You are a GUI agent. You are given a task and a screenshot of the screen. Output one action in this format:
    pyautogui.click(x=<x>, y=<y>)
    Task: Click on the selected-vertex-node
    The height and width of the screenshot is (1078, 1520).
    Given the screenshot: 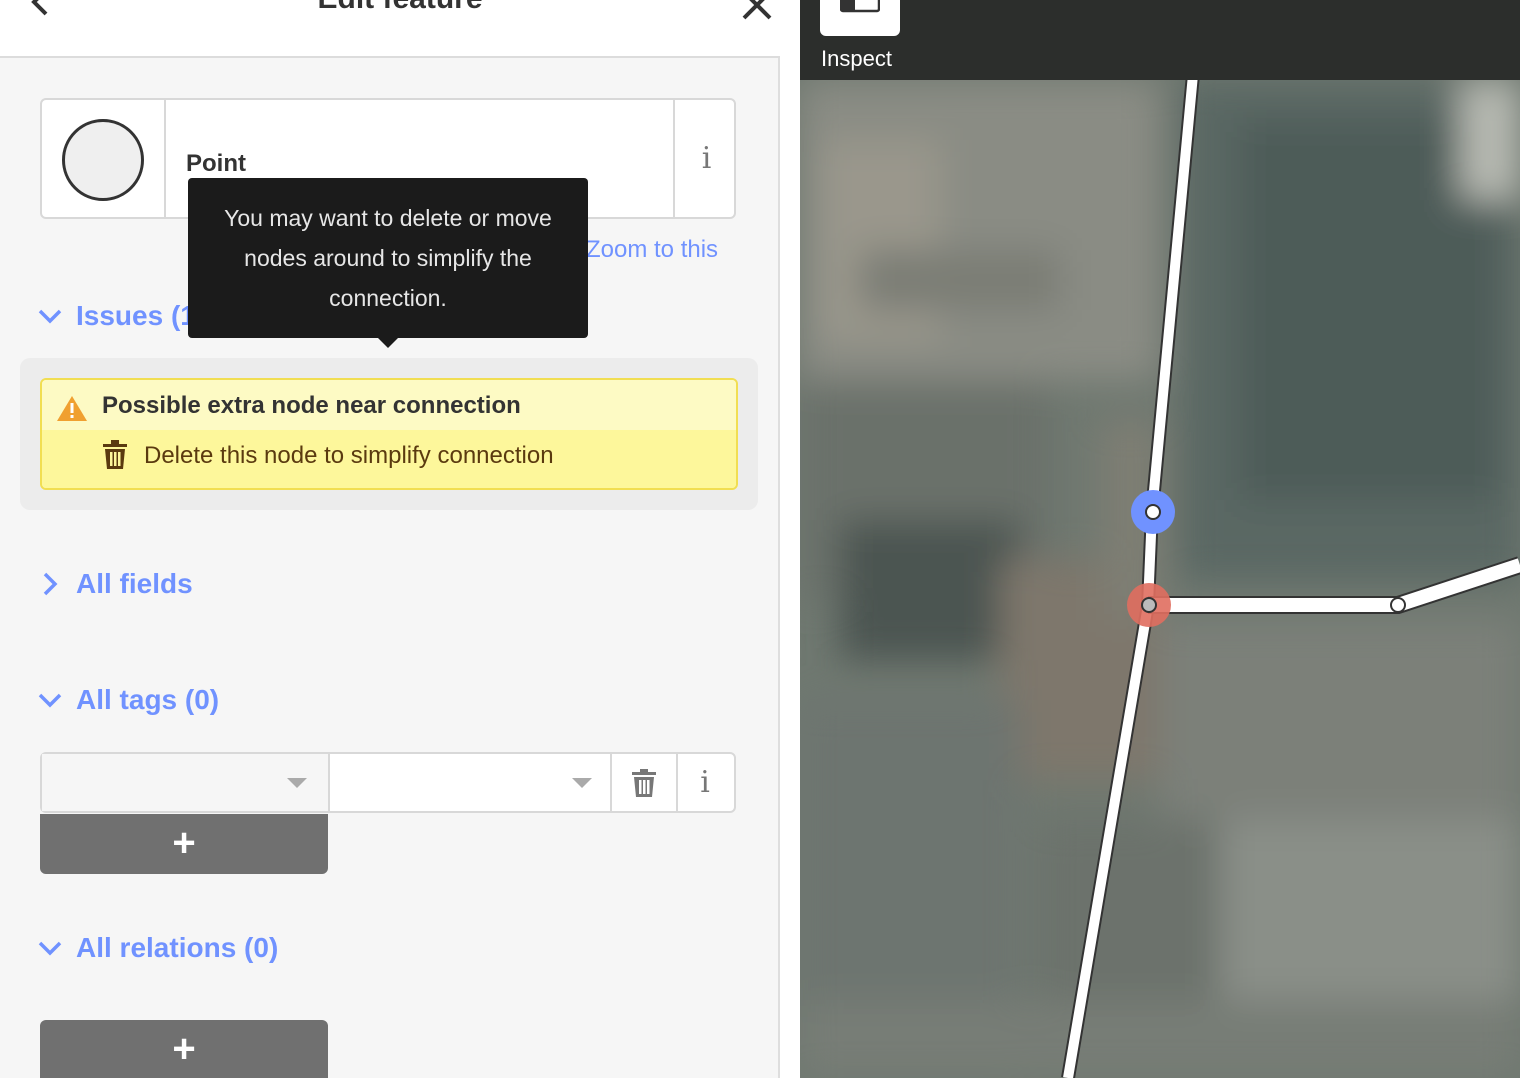 What is the action you would take?
    pyautogui.click(x=1149, y=605)
    